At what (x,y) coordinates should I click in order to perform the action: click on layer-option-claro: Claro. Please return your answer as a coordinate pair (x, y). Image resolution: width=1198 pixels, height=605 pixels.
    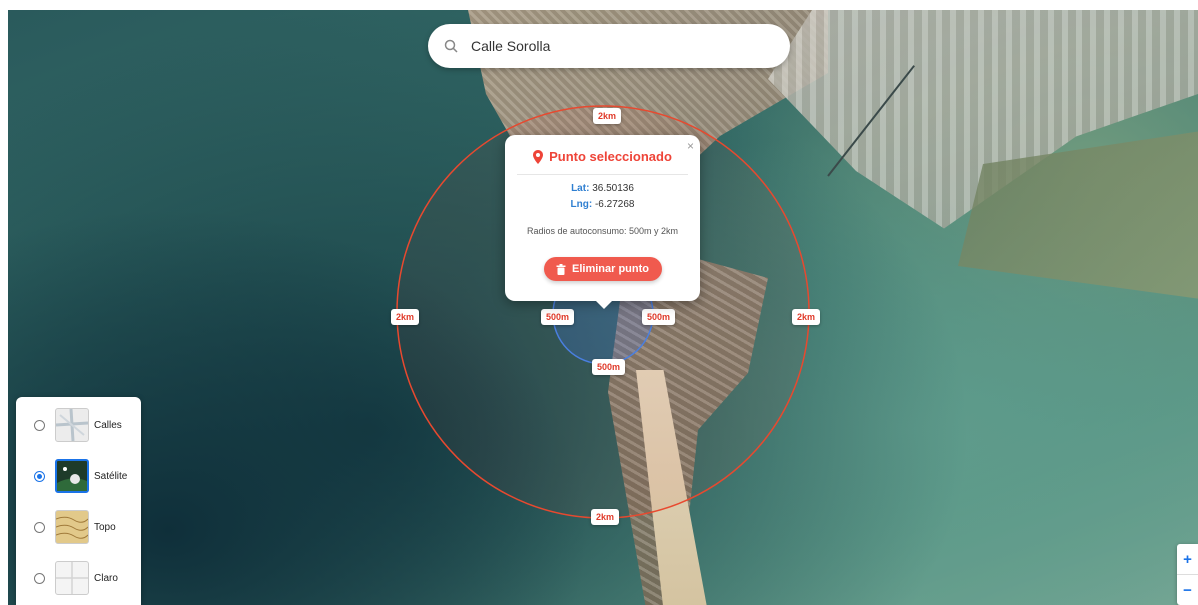
    Looking at the image, I should click on (78, 578).